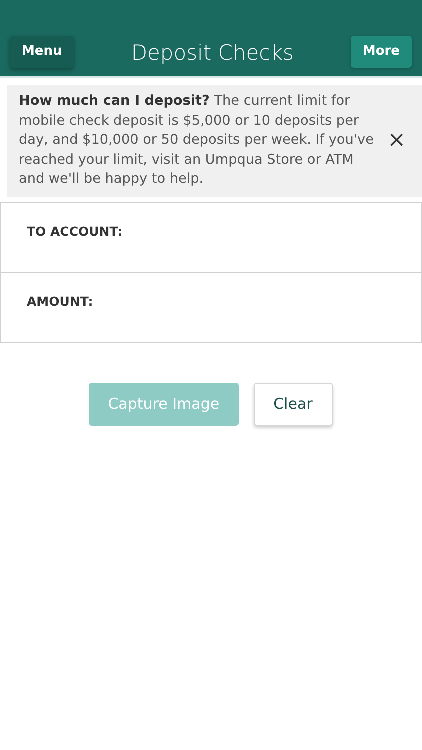 The image size is (422, 750). I want to click on clear-button: Clear, so click(293, 404).